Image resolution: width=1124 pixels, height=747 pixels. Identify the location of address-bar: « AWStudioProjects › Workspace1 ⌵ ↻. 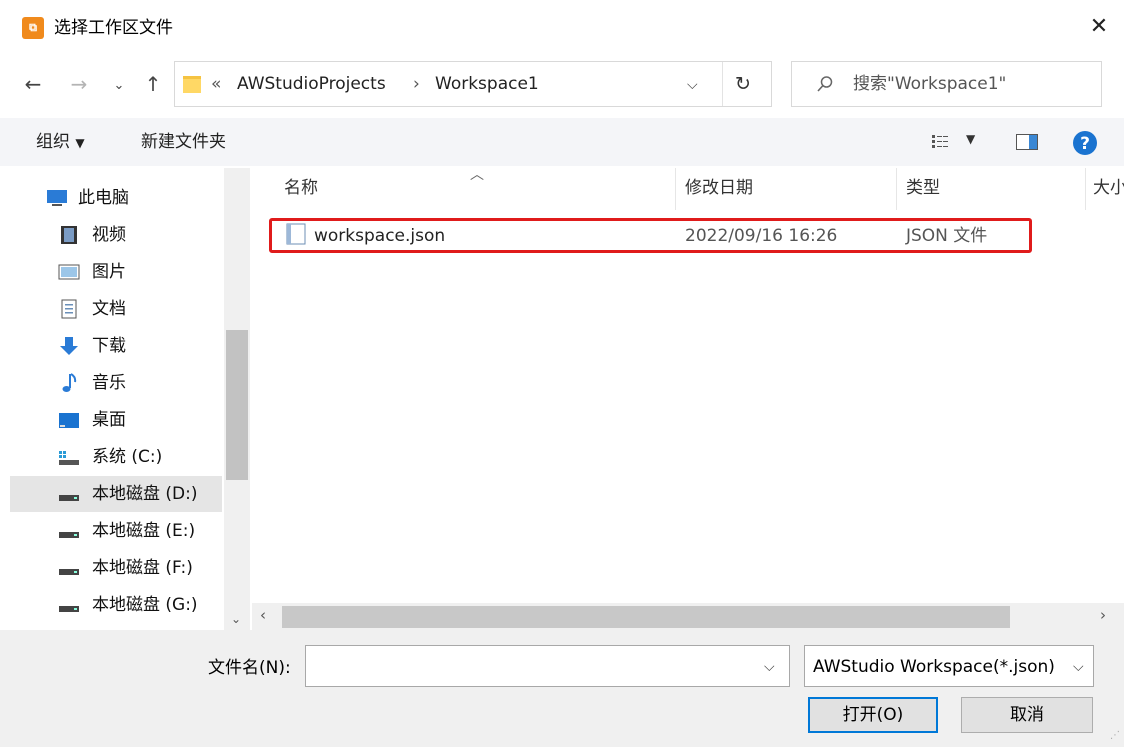
(473, 84).